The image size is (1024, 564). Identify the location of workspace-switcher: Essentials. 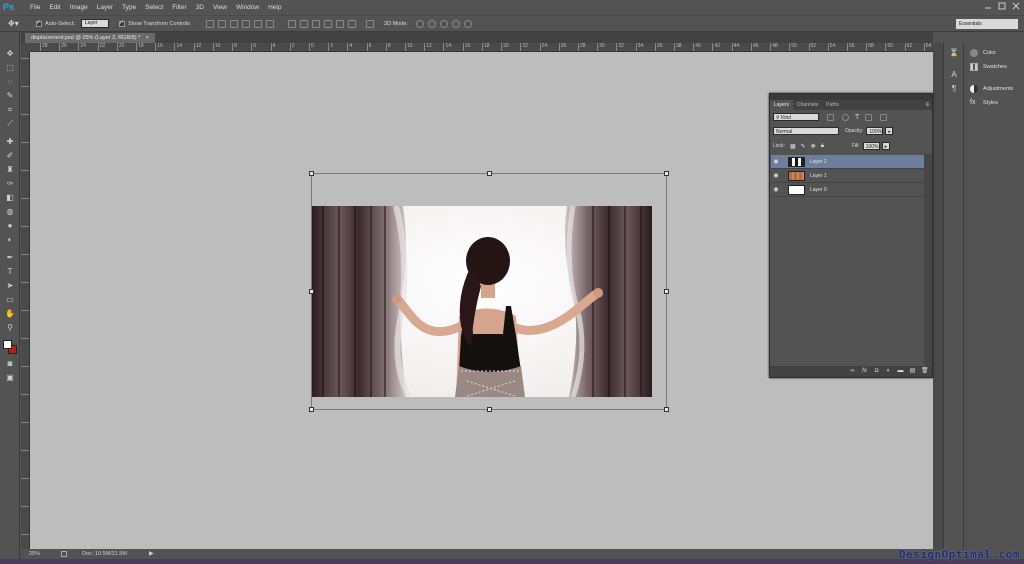
(987, 24).